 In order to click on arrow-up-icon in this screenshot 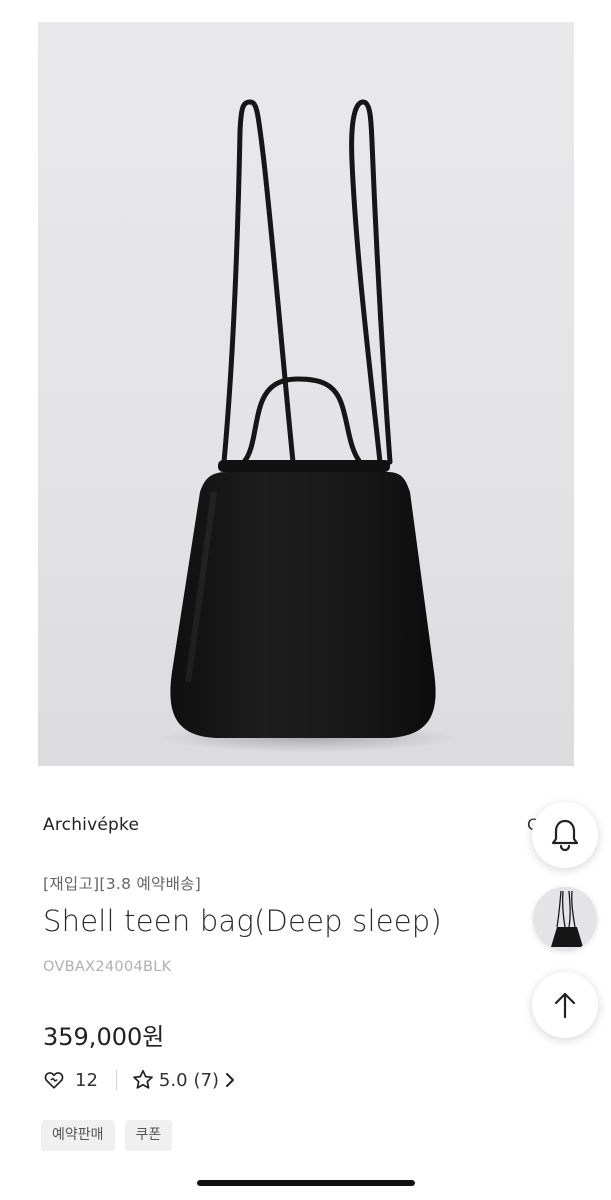, I will do `click(565, 1005)`.